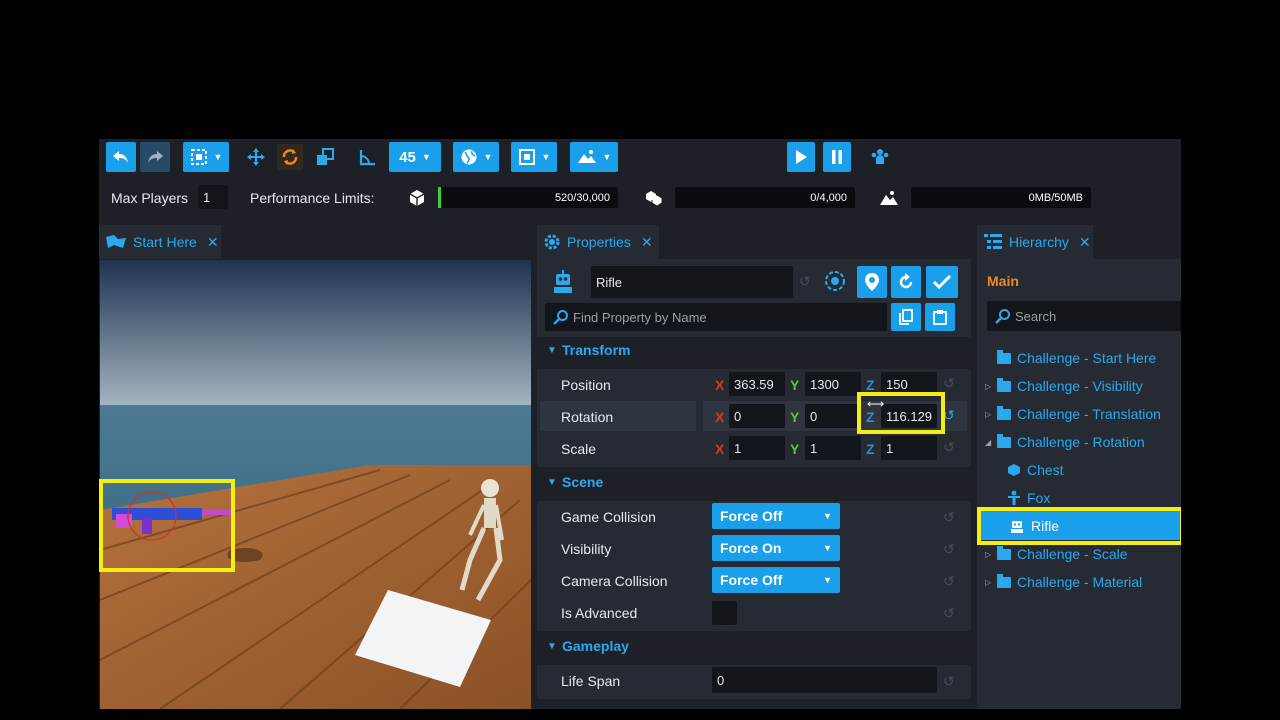 The height and width of the screenshot is (720, 1280). Describe the element at coordinates (757, 448) in the screenshot. I see `scale-x-input: 1` at that location.